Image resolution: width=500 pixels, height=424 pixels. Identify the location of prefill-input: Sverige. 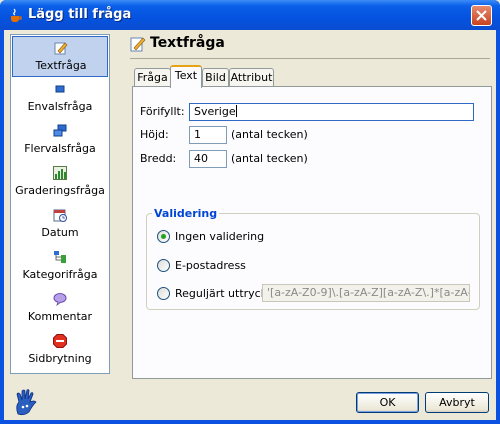
(331, 112).